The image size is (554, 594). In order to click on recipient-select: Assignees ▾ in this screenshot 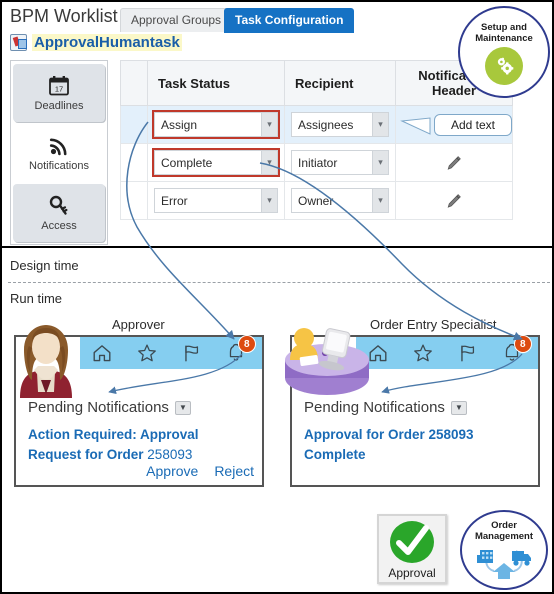, I will do `click(340, 124)`.